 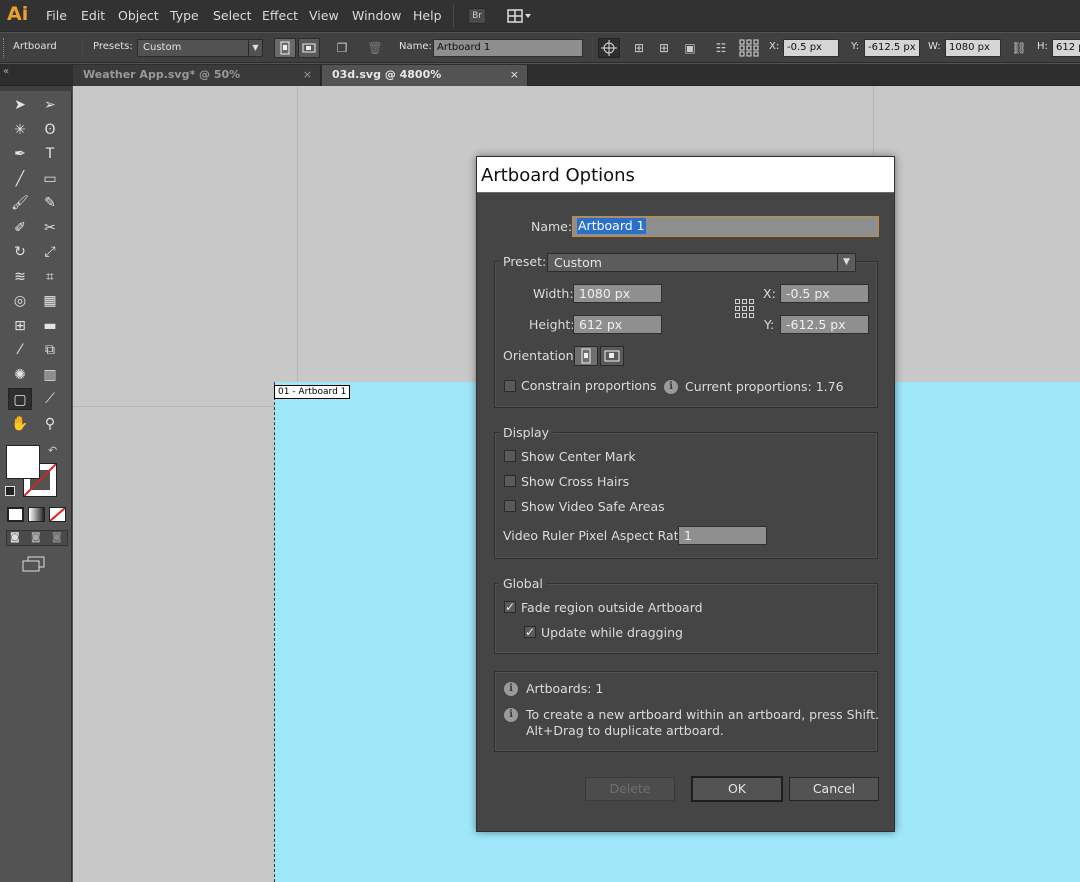 What do you see at coordinates (184, 15) in the screenshot?
I see `menu-type: Type` at bounding box center [184, 15].